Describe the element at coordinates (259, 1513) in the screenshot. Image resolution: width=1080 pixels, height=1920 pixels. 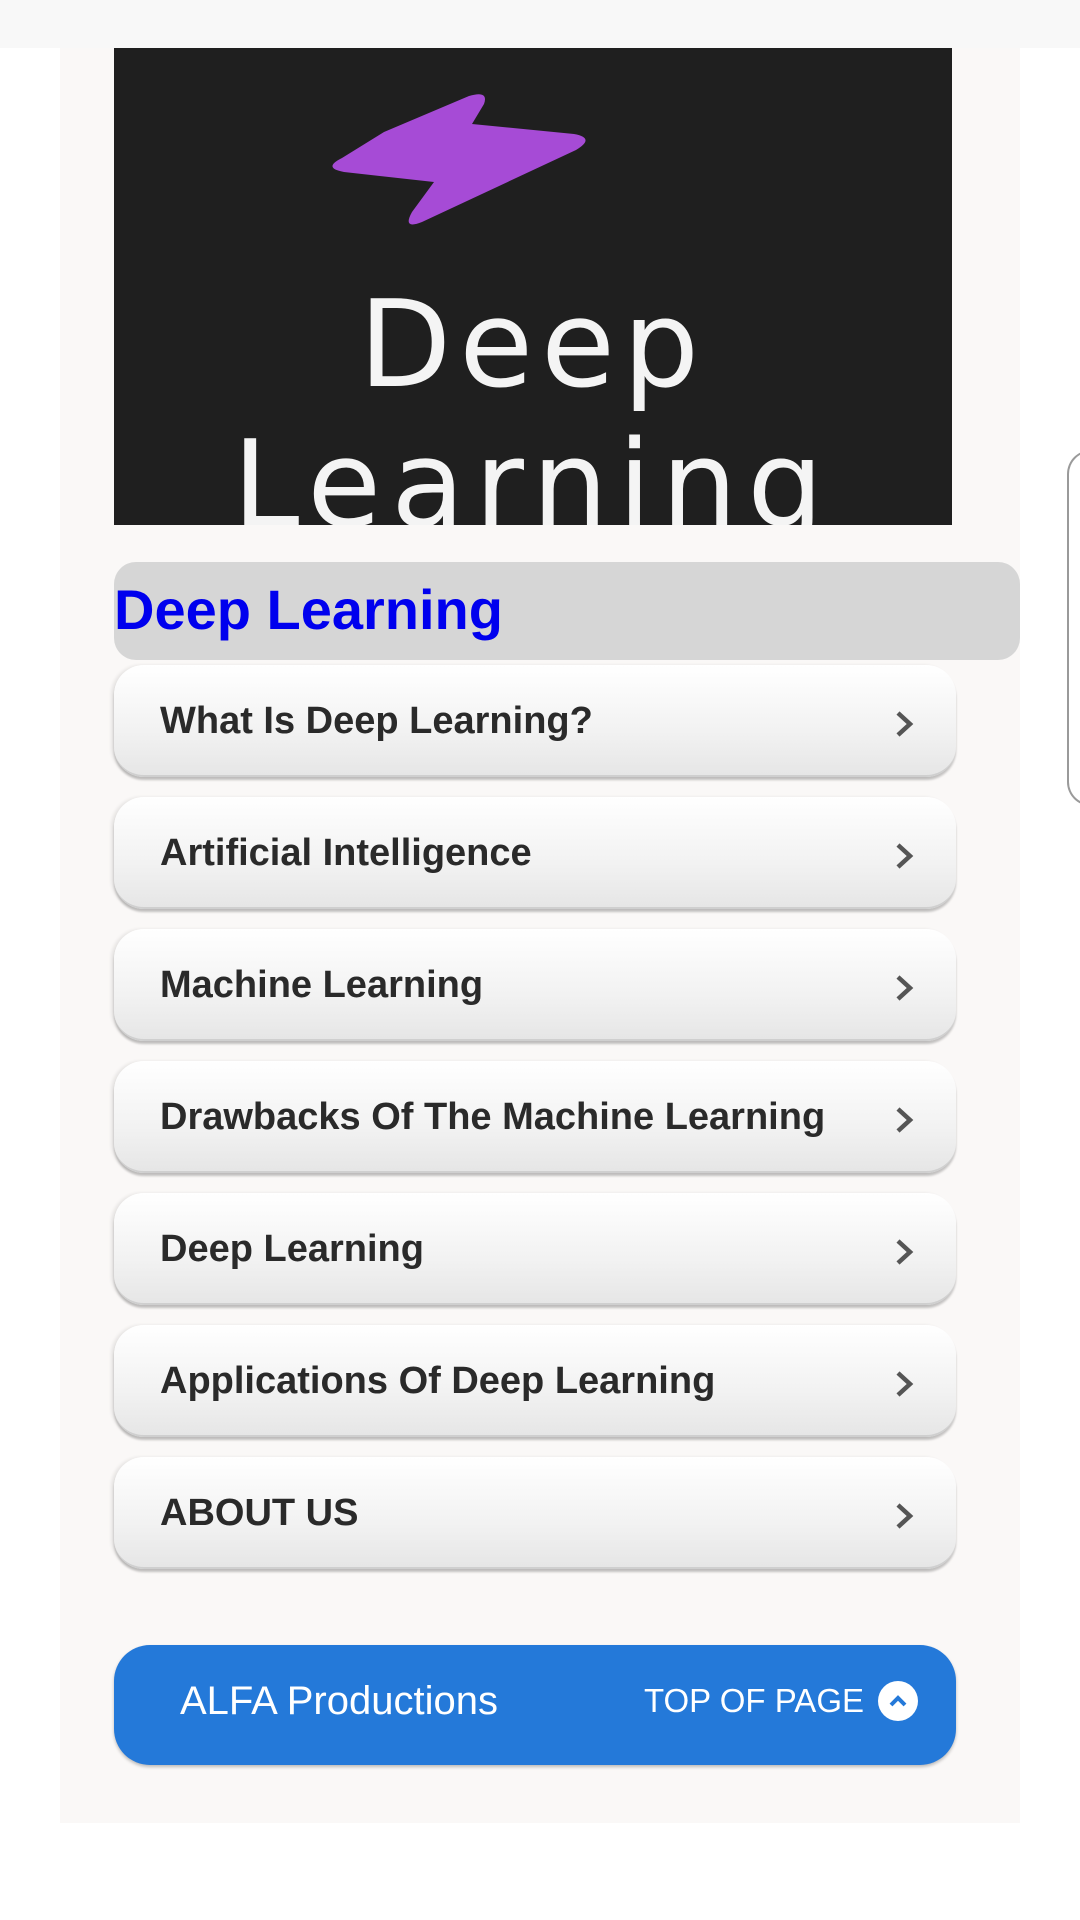
I see `menu-item-label: ABOUT US` at that location.